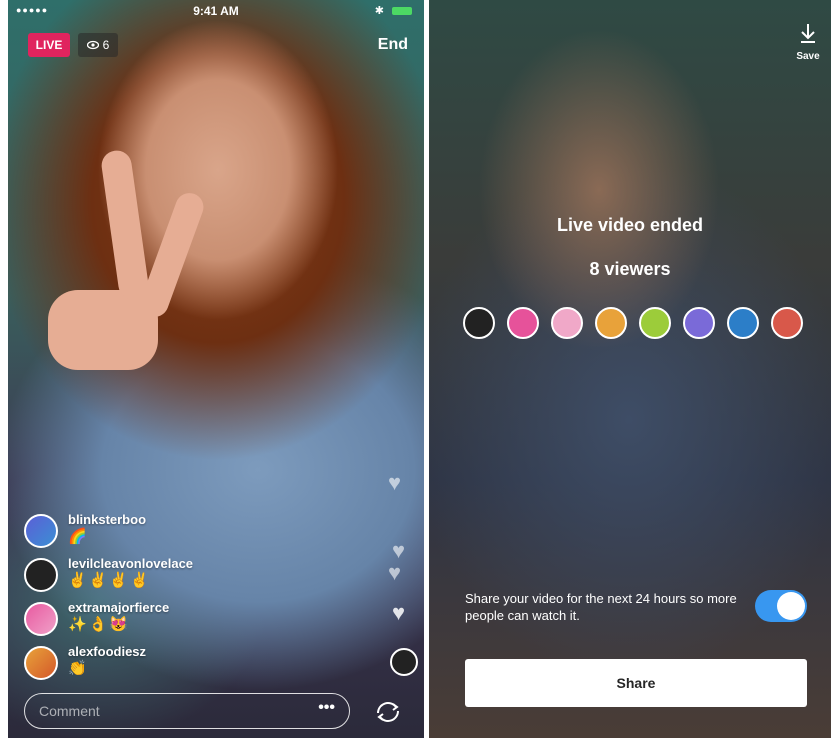 This screenshot has width=831, height=738. I want to click on comment-text: 🌈, so click(78, 536).